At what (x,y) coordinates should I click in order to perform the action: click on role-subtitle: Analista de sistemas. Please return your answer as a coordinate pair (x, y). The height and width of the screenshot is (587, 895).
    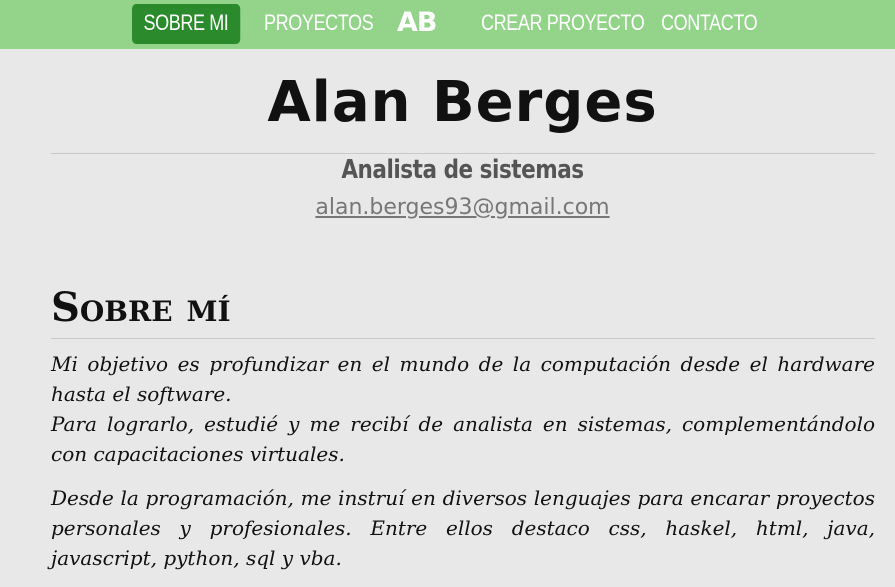
    Looking at the image, I should click on (462, 170).